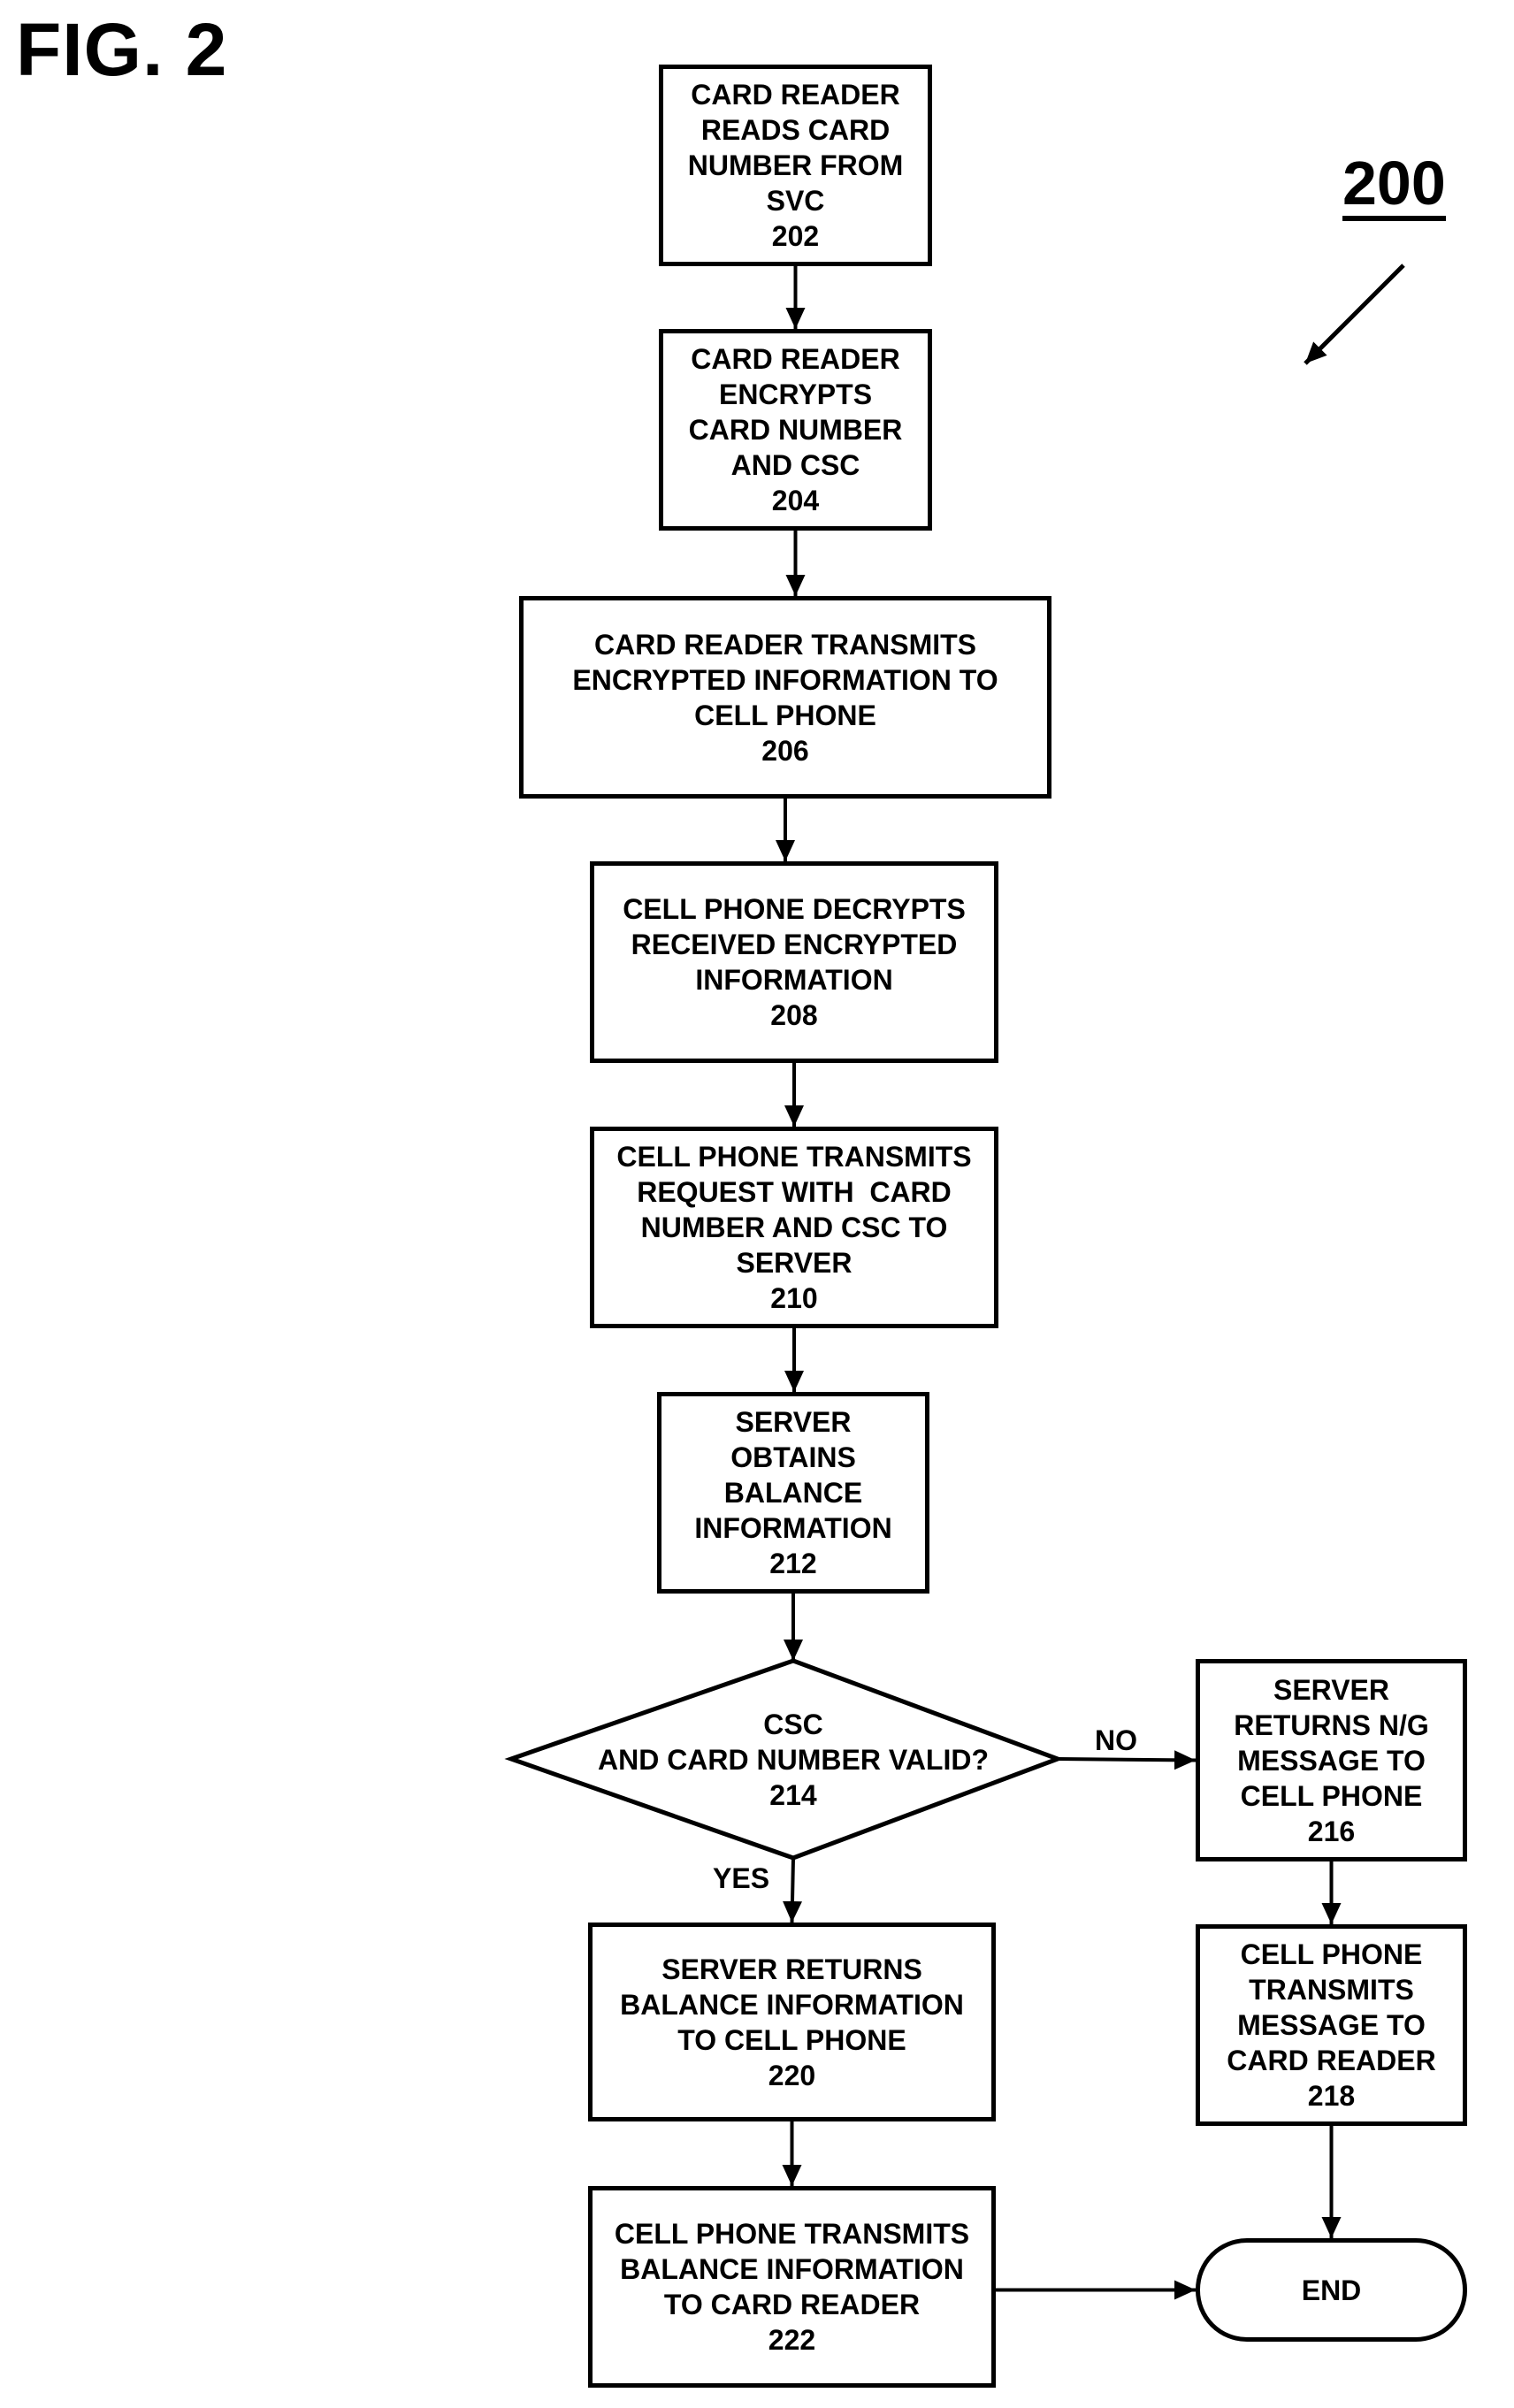 This screenshot has height=2408, width=1514. I want to click on node-text-line: TO CELL PHONE, so click(791, 2039).